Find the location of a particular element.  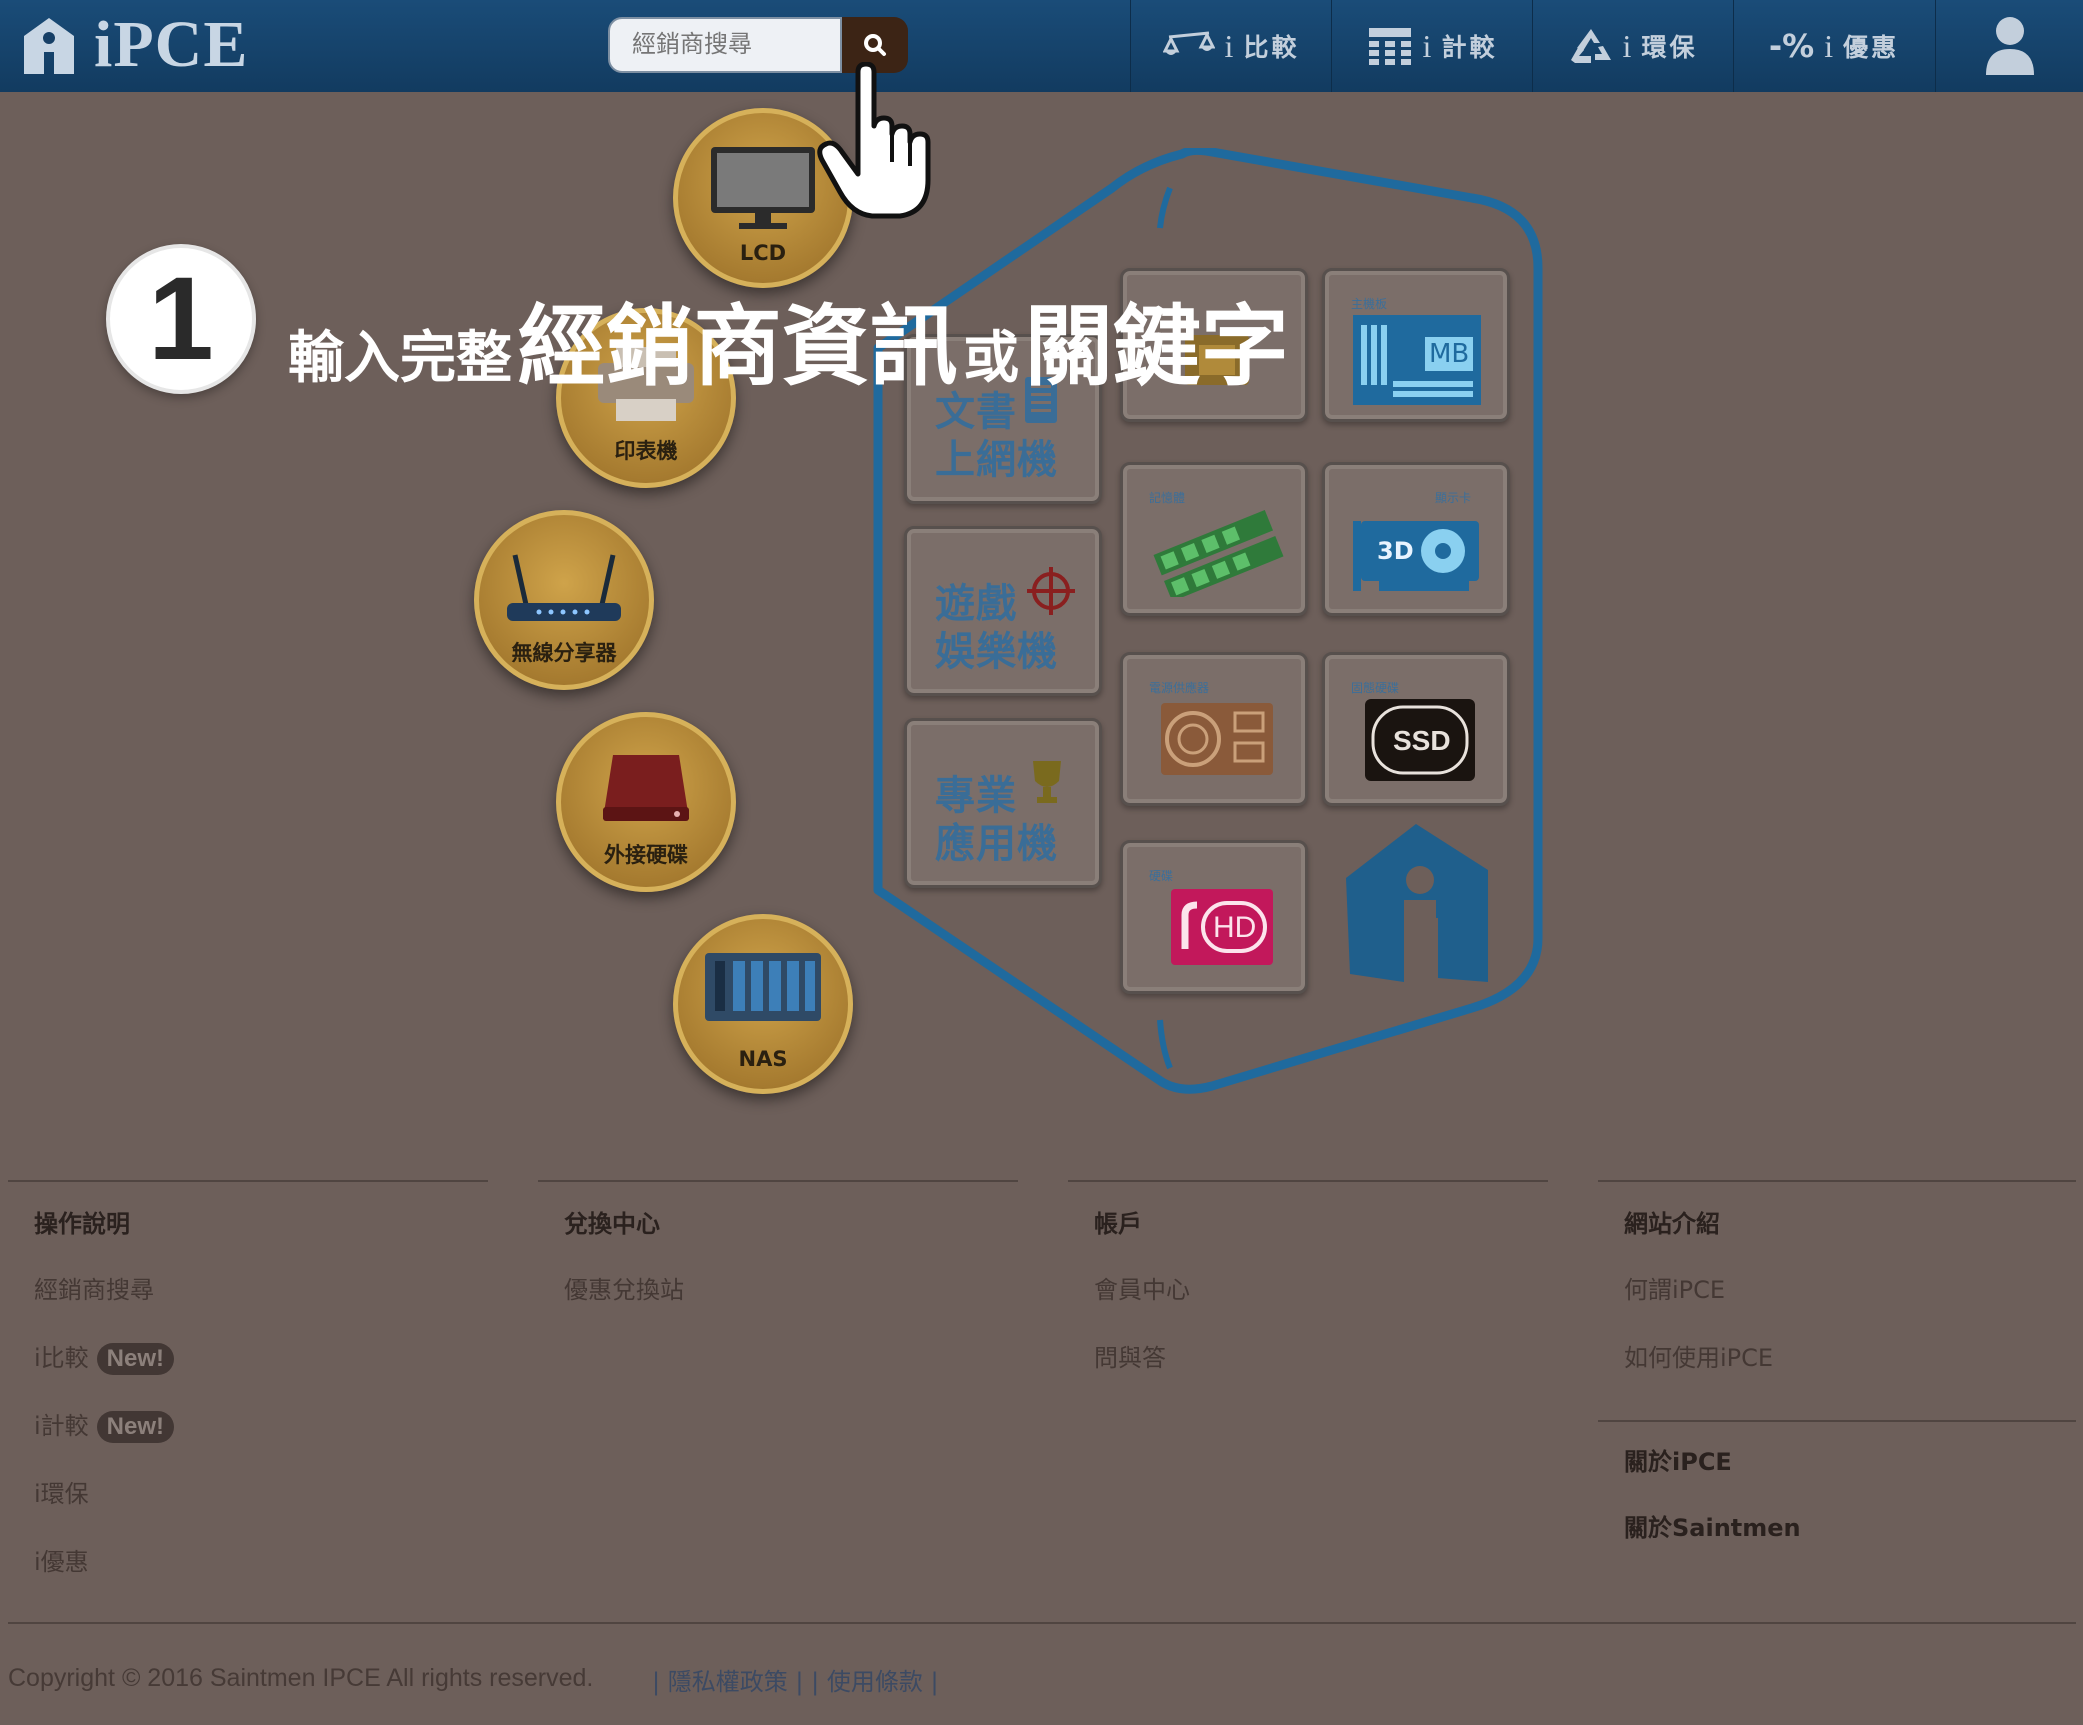

category-external-hdd: 外接硬碟 is located at coordinates (646, 802).